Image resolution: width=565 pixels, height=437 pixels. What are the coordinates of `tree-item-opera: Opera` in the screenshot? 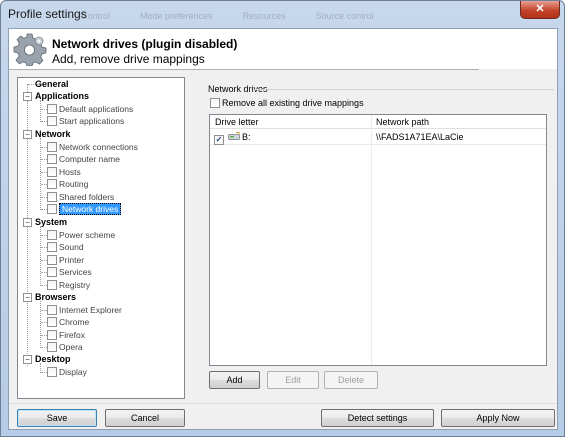 It's located at (65, 347).